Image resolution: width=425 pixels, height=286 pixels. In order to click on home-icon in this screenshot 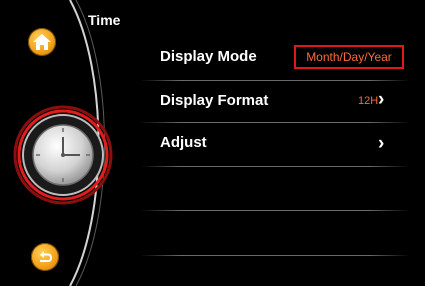, I will do `click(42, 42)`.